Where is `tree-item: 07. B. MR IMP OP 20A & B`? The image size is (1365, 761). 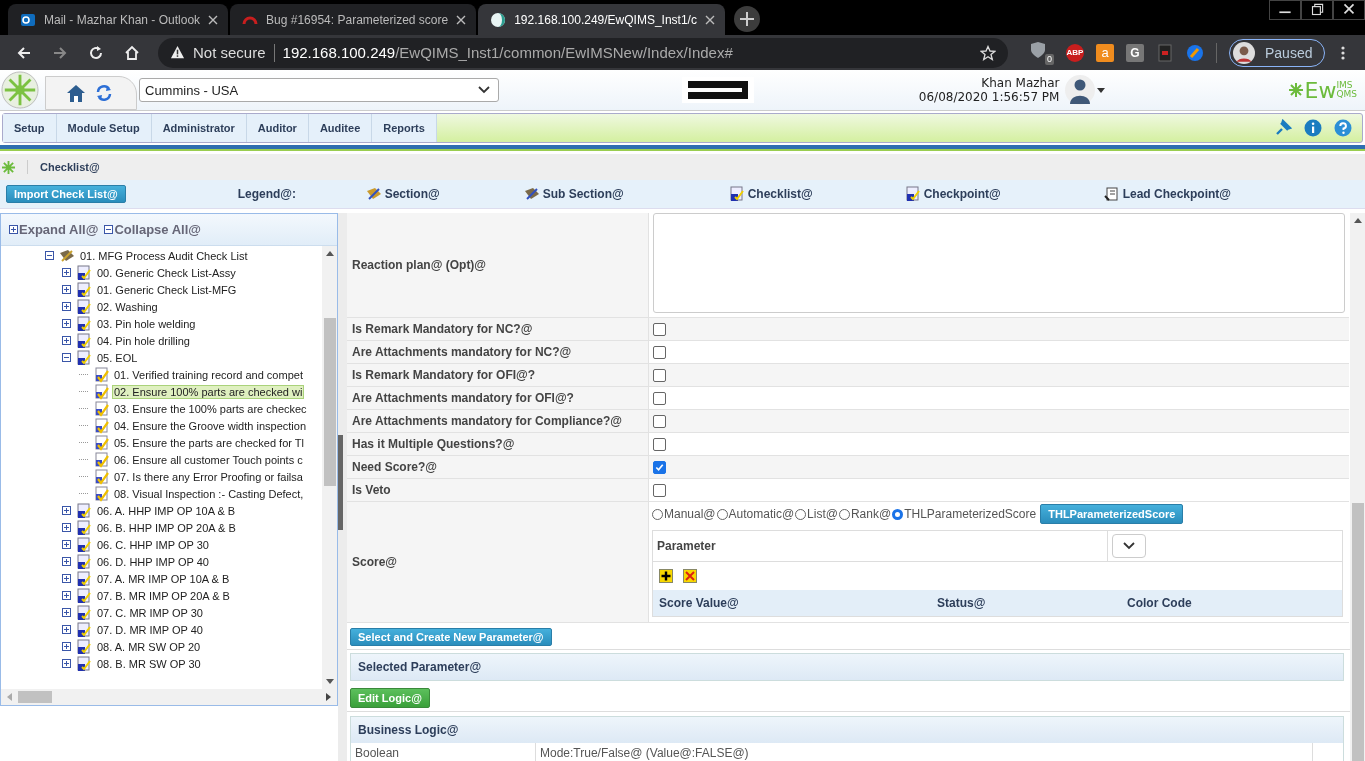
tree-item: 07. B. MR IMP OP 20A & B is located at coordinates (163, 595).